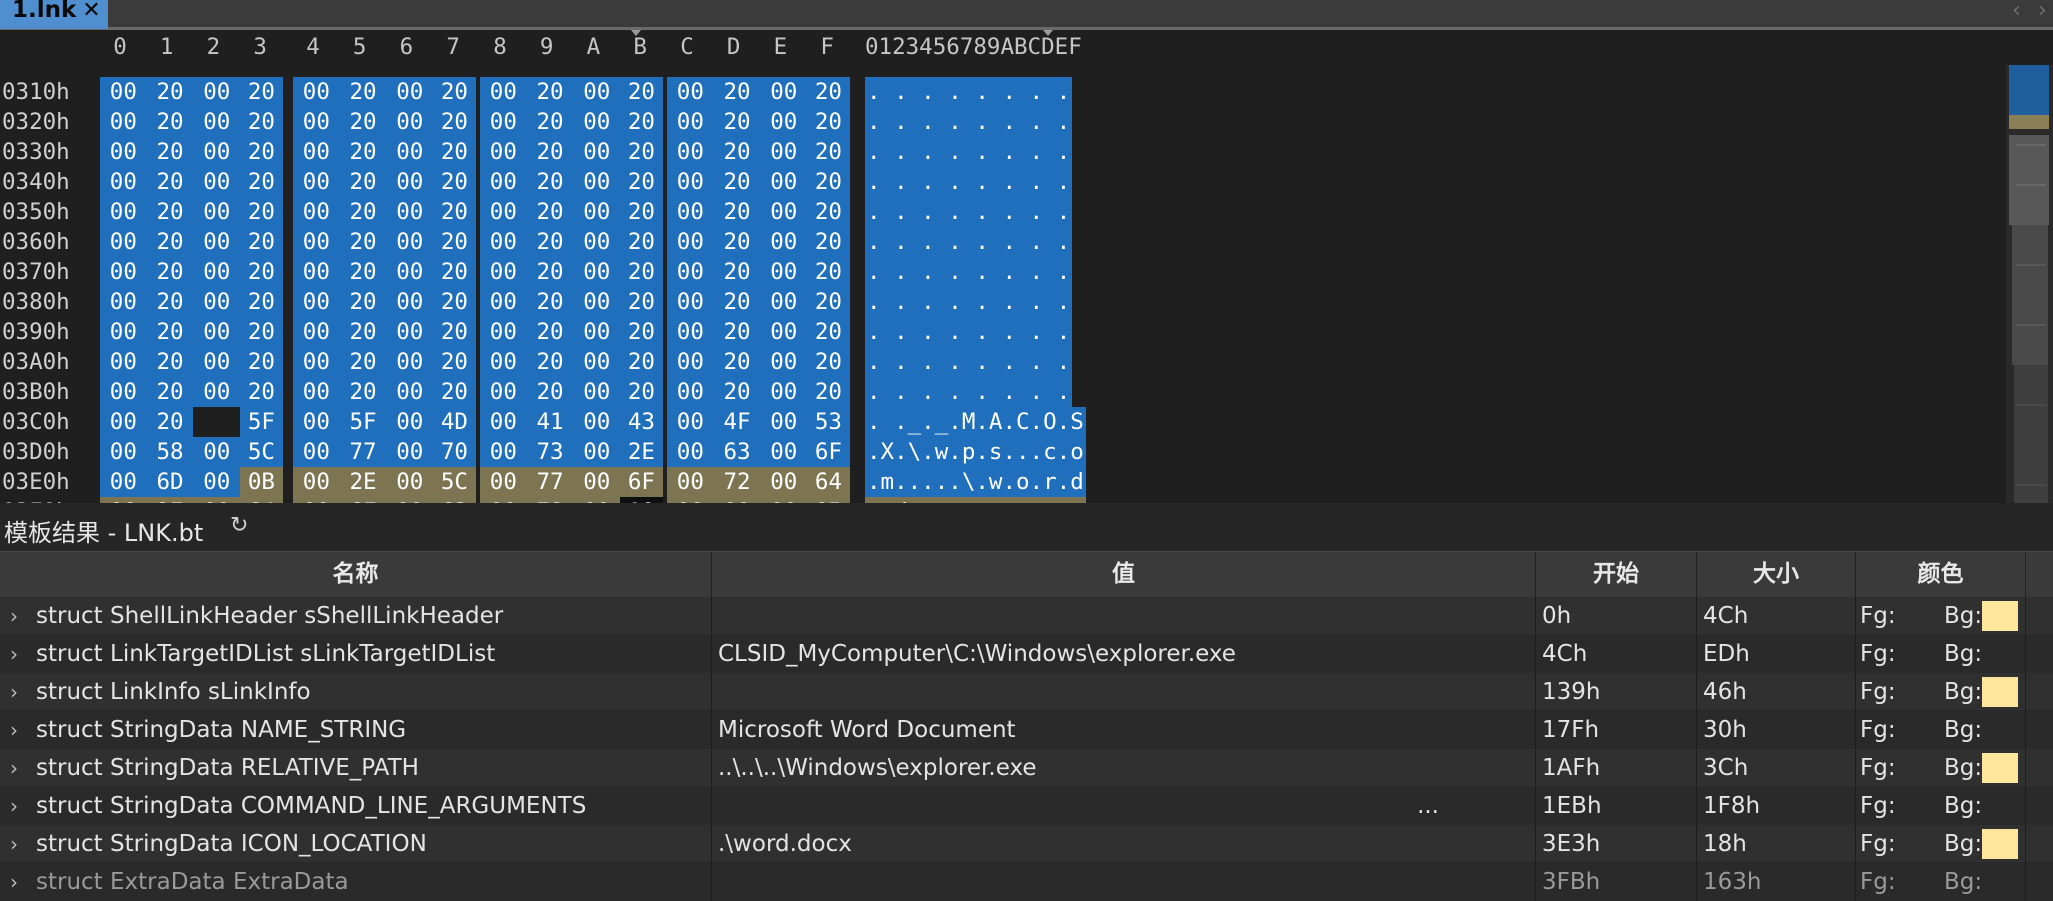 The width and height of the screenshot is (2053, 901). Describe the element at coordinates (737, 452) in the screenshot. I see `hex-byte: 63` at that location.